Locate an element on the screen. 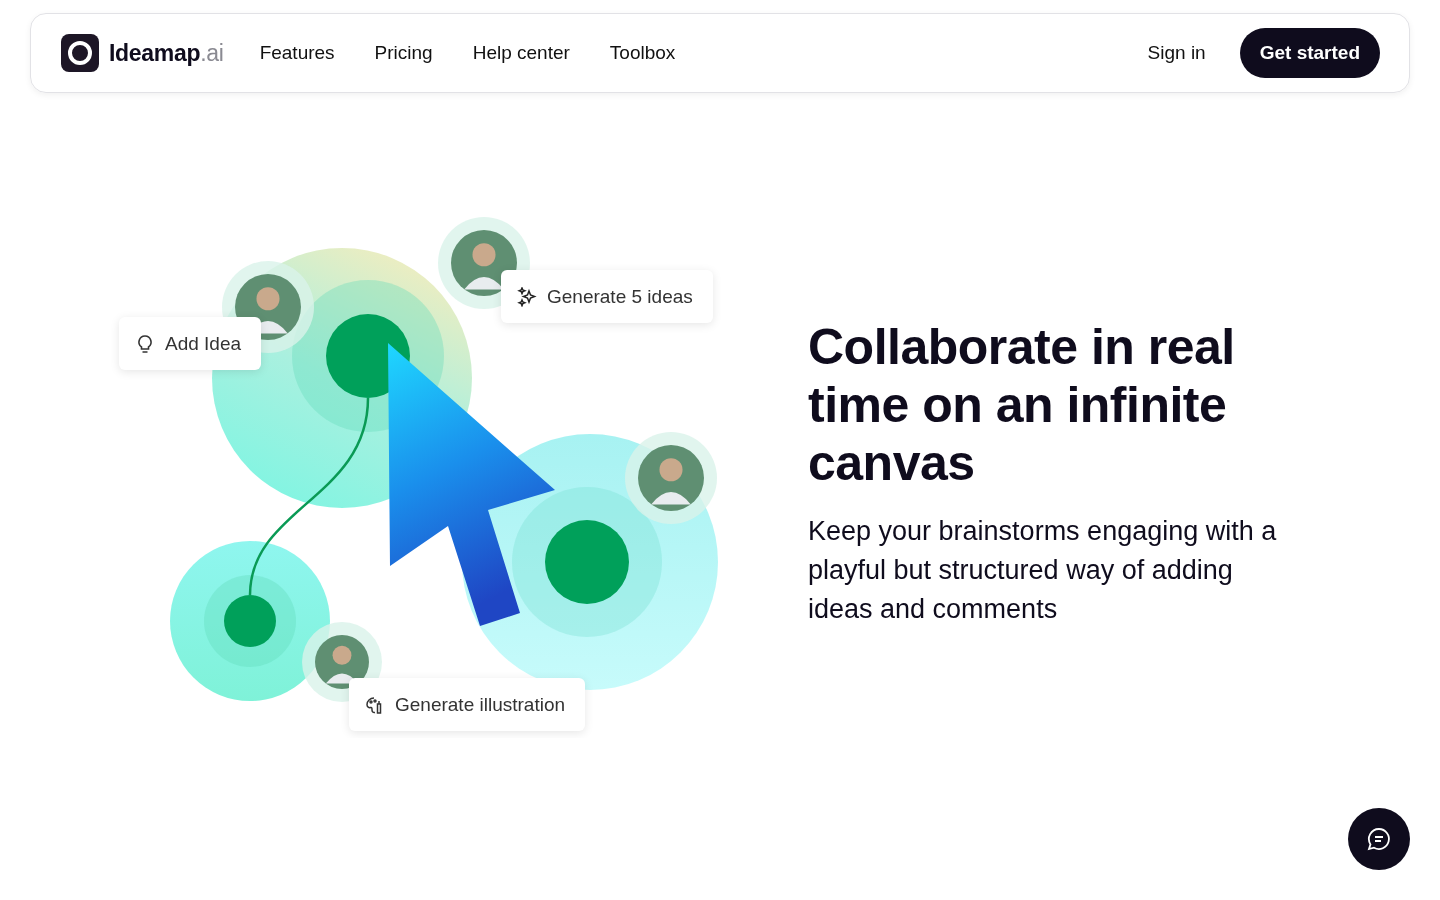  lightbulb-icon is located at coordinates (145, 343).